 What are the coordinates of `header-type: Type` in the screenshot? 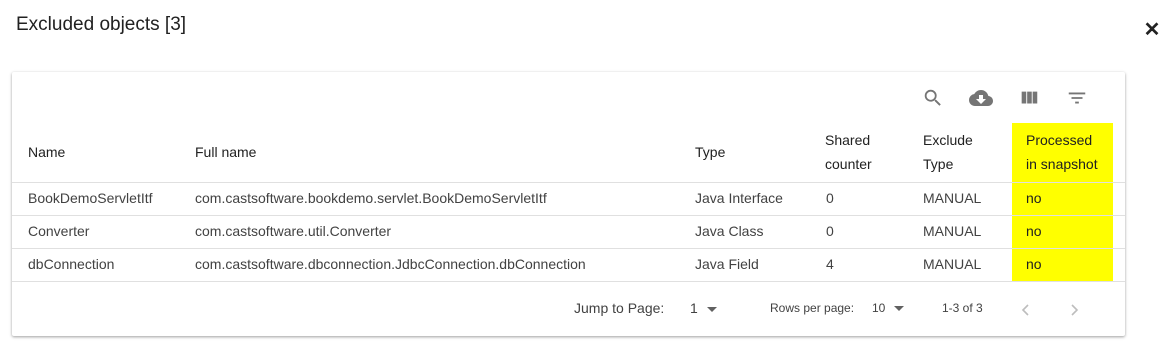 It's located at (710, 152).